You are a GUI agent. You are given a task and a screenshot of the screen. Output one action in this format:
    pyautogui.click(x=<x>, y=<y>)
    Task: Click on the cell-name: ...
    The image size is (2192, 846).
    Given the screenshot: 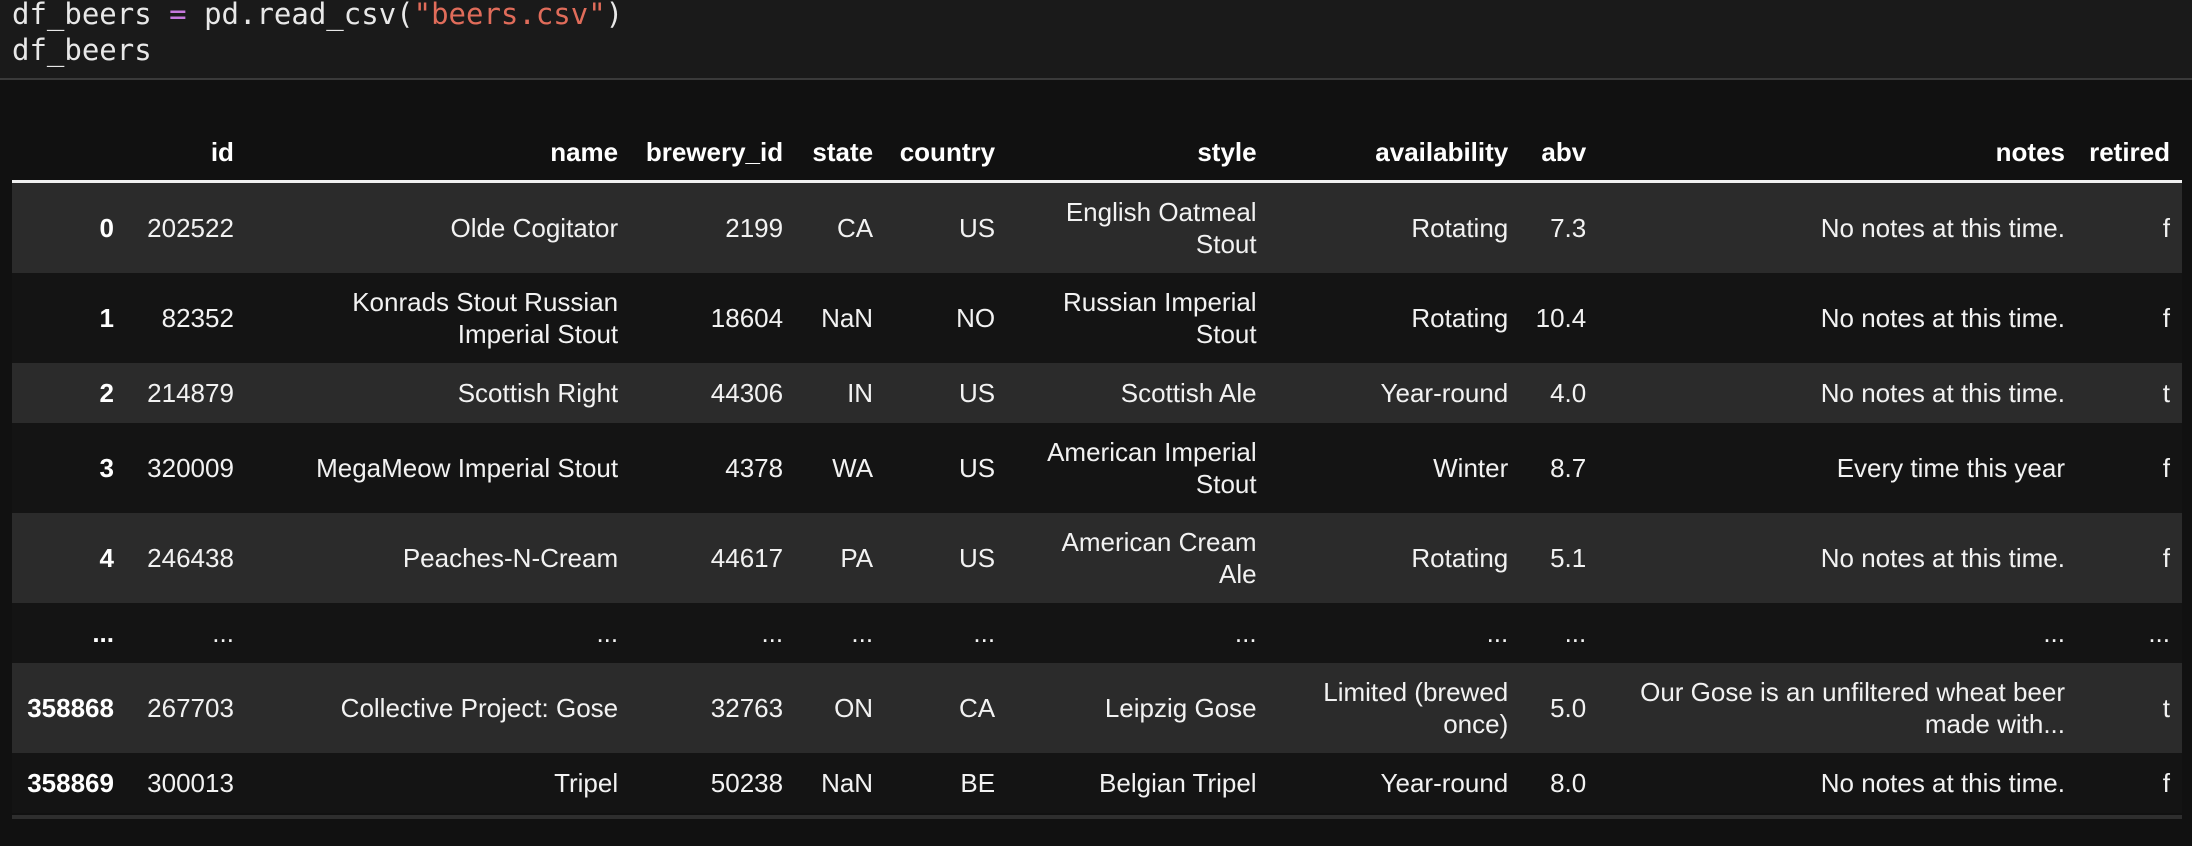 What is the action you would take?
    pyautogui.click(x=607, y=632)
    